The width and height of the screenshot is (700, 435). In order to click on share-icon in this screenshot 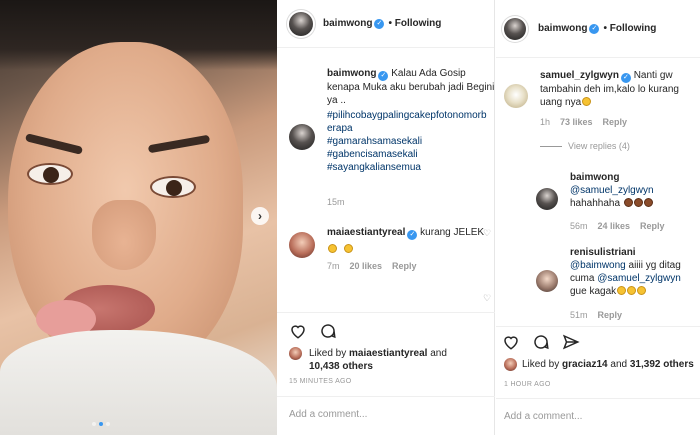, I will do `click(571, 342)`.